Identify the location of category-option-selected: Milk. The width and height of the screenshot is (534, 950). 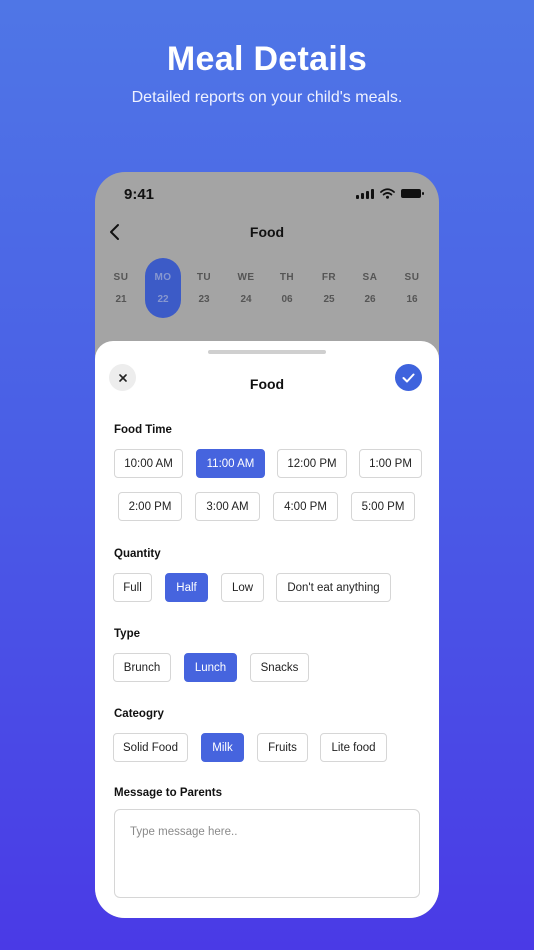
(222, 747).